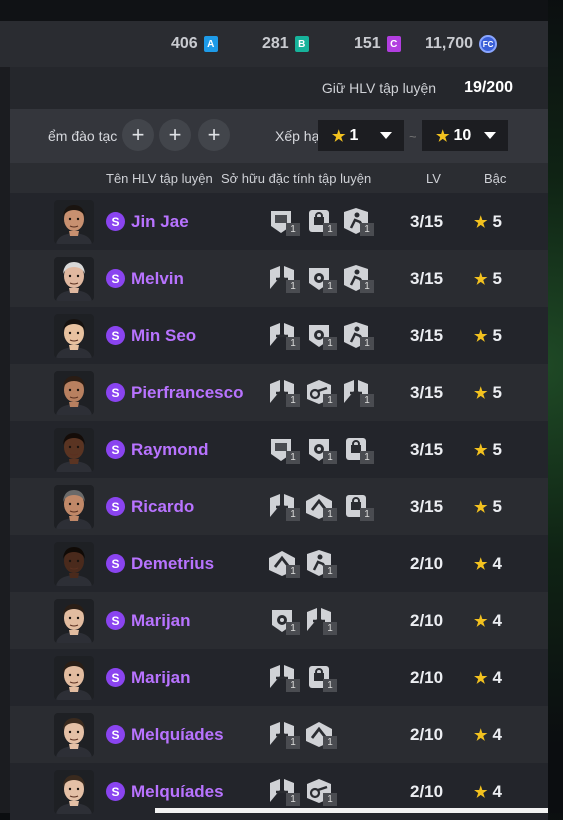 This screenshot has height=820, width=563. I want to click on table-row: S Pierfrancesco 1 1 1 3/15 ★ 5, so click(279, 392).